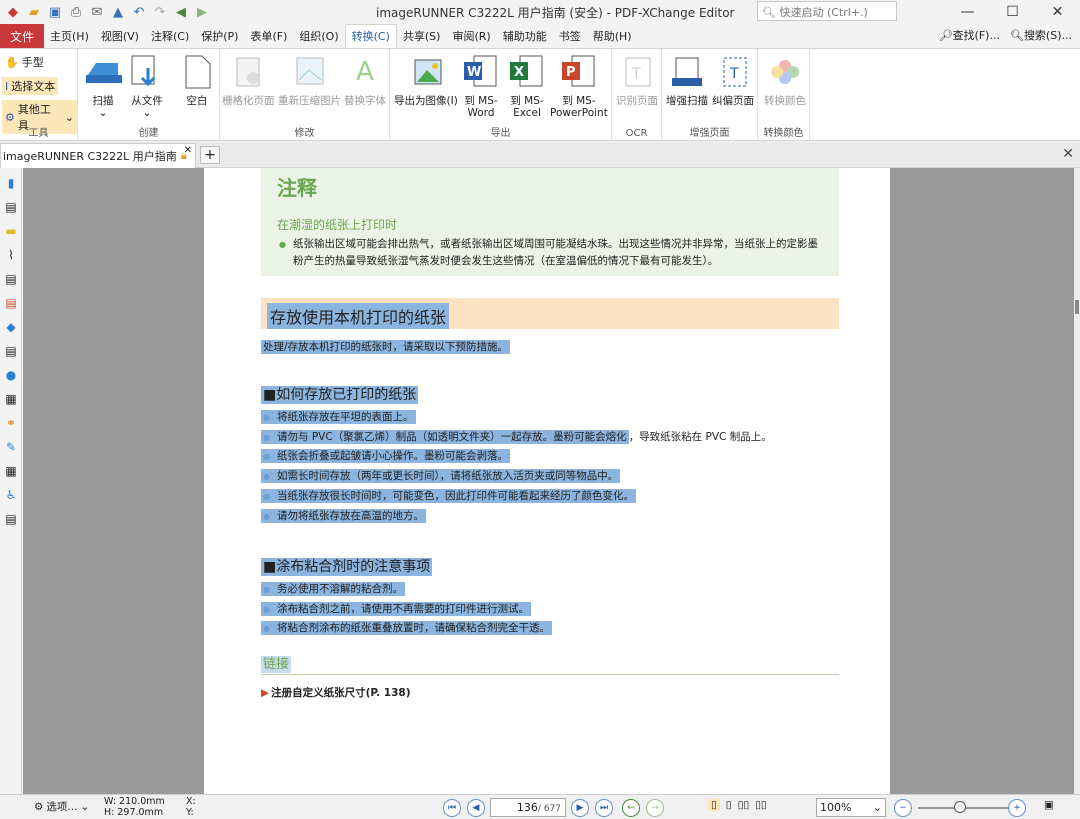 This screenshot has height=819, width=1080. What do you see at coordinates (297, 188) in the screenshot?
I see `note-title: 注释` at bounding box center [297, 188].